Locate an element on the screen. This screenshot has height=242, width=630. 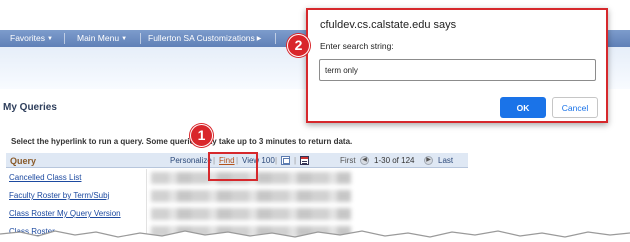
query-link: Faculty Roster by Term/Subj is located at coordinates (59, 195).